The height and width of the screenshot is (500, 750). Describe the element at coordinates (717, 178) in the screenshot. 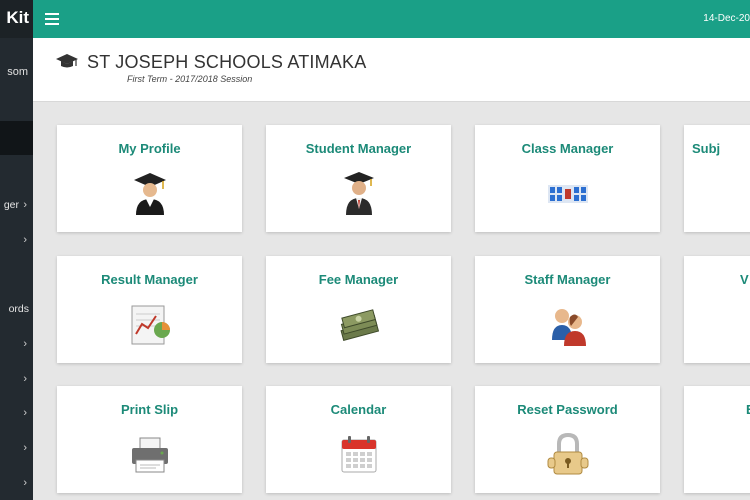

I see `tile-subject-manager: Subj` at that location.